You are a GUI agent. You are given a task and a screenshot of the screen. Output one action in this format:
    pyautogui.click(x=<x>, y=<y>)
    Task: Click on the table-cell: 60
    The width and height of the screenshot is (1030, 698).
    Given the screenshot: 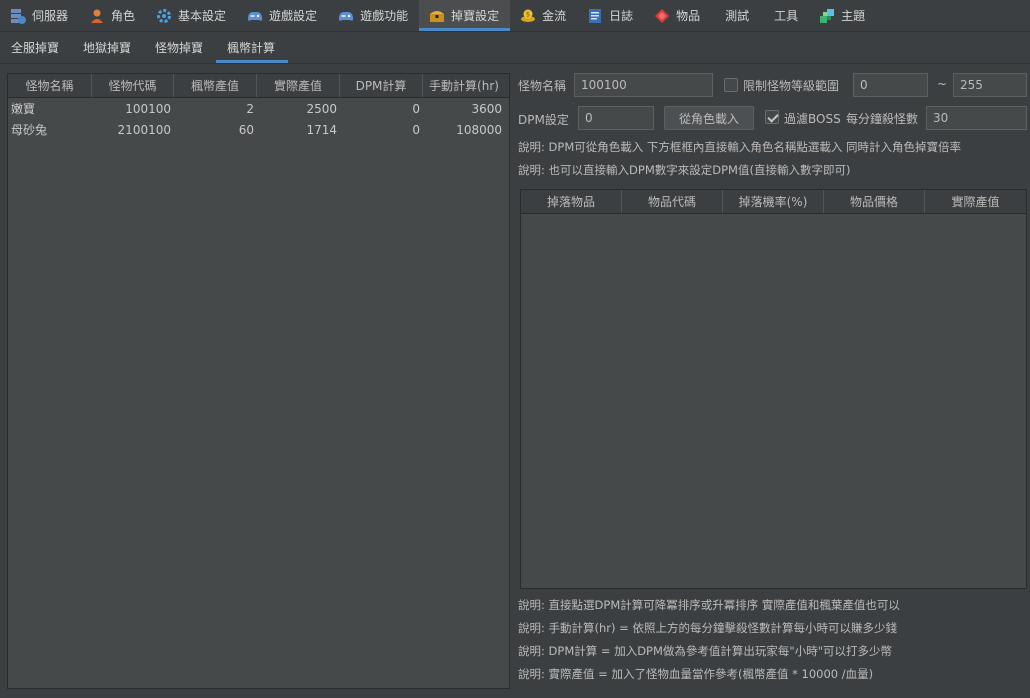 What is the action you would take?
    pyautogui.click(x=246, y=129)
    